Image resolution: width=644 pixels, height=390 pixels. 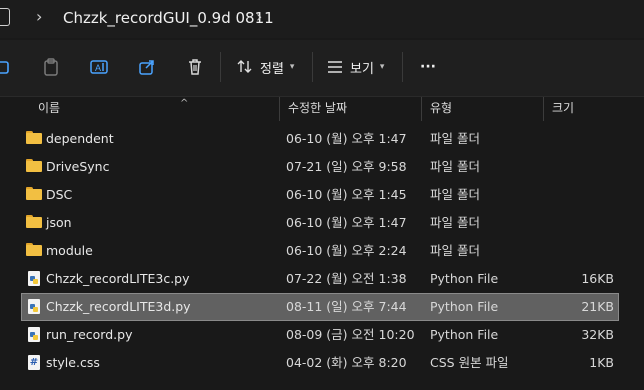 I want to click on file-date: 04-02 (화) 오후 8:20, so click(x=346, y=362).